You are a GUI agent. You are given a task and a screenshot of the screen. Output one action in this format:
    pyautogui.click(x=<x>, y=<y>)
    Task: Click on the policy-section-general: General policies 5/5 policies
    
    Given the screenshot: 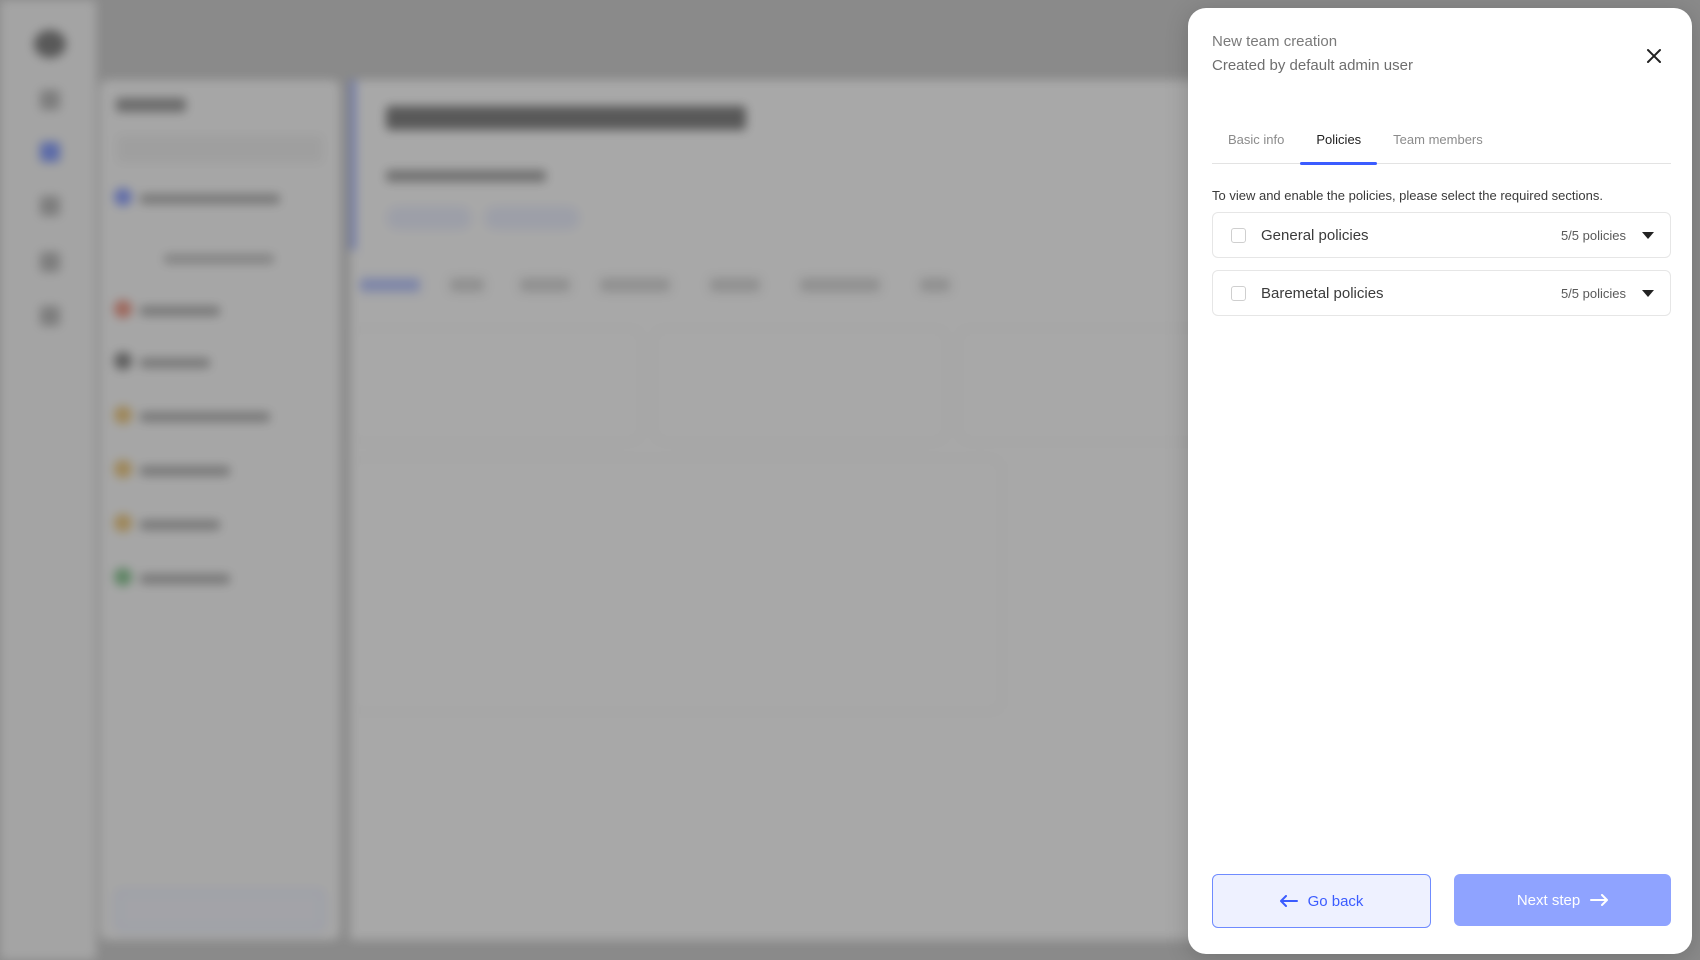 What is the action you would take?
    pyautogui.click(x=1441, y=235)
    